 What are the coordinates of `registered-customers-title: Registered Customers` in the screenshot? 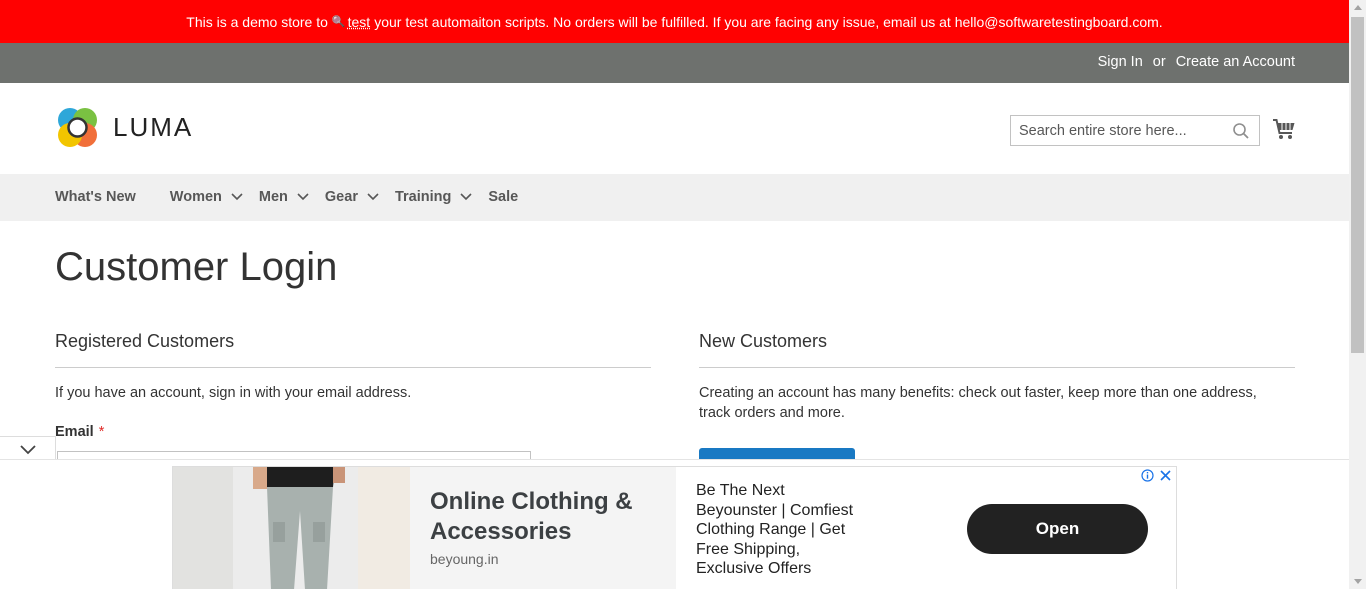 It's located at (145, 341).